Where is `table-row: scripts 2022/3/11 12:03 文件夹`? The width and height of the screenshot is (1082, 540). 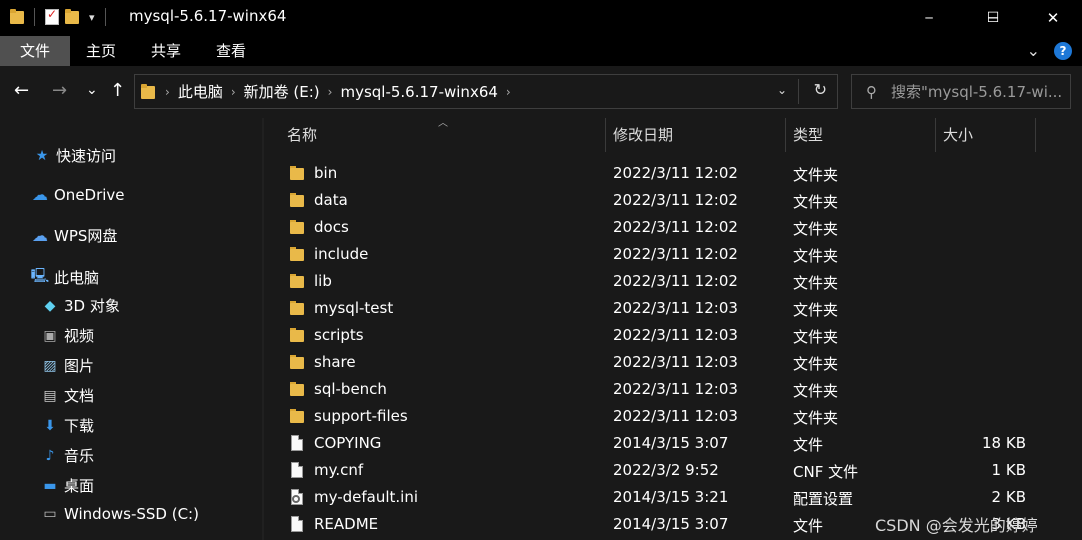
table-row: scripts 2022/3/11 12:03 文件夹 is located at coordinates (673, 334).